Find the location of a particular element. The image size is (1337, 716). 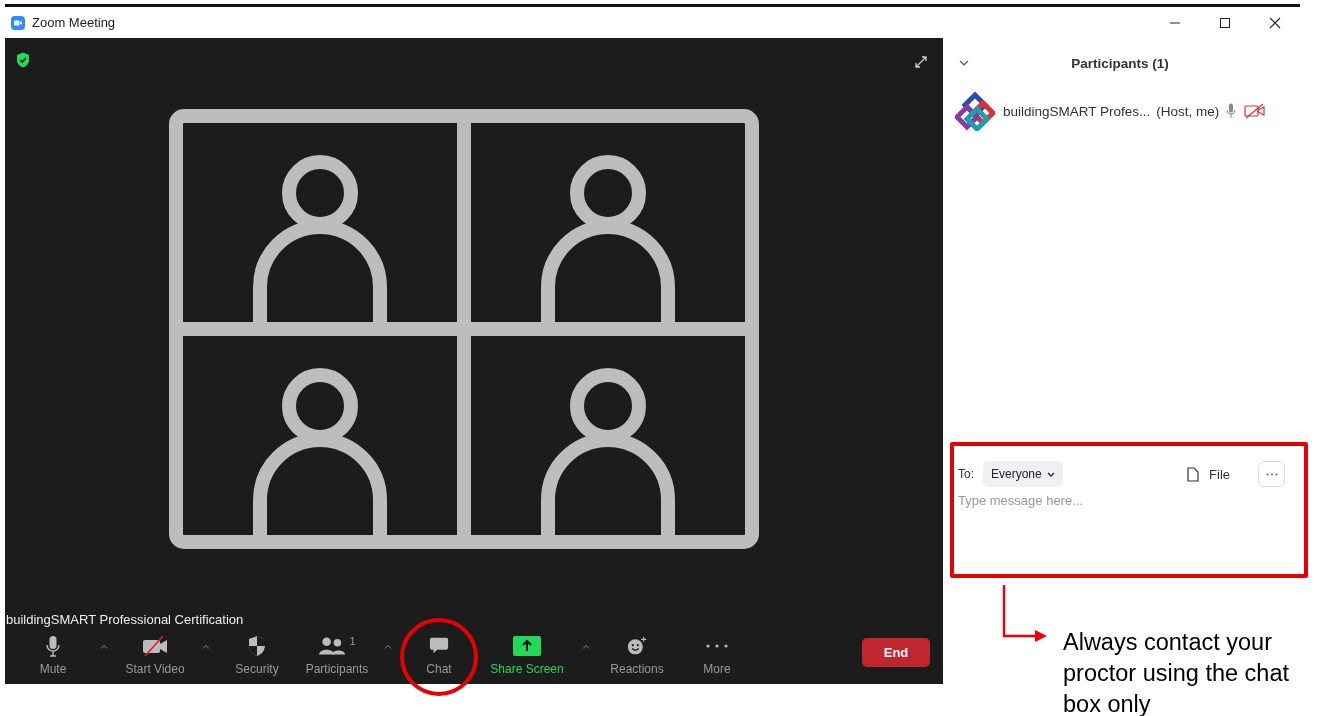

close-icon is located at coordinates (1275, 22).